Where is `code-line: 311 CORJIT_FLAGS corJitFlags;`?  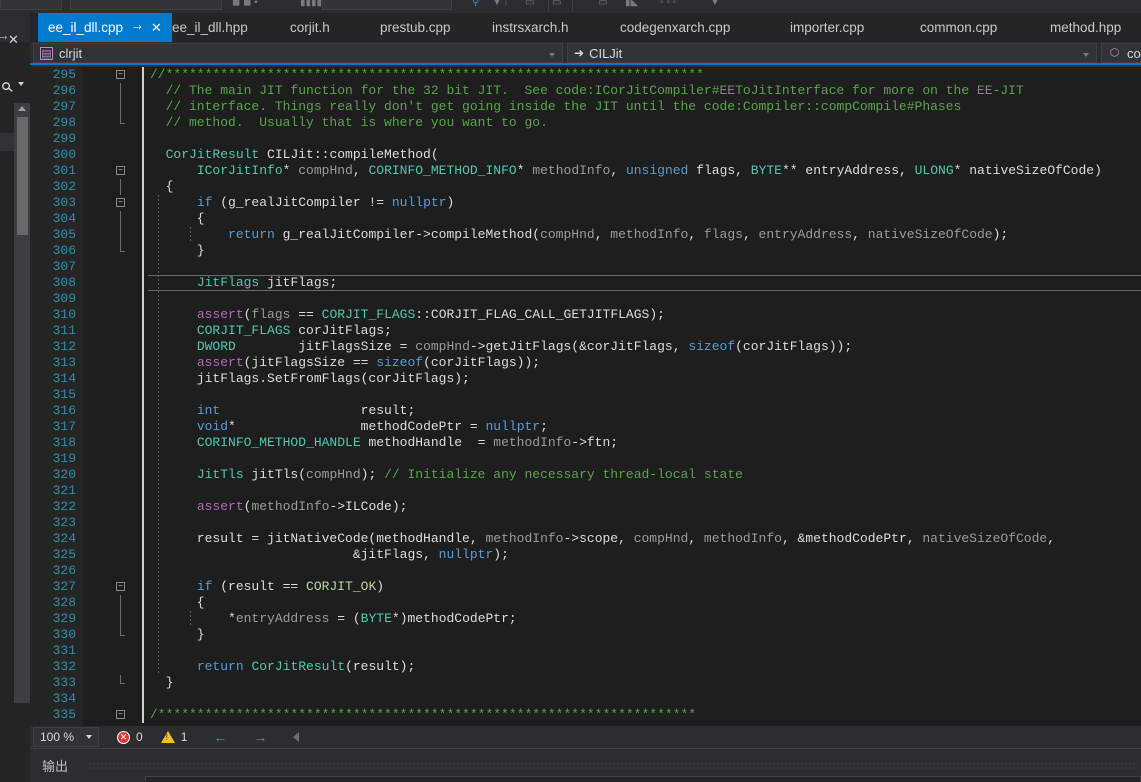
code-line: 311 CORJIT_FLAGS corJitFlags; is located at coordinates (585, 331).